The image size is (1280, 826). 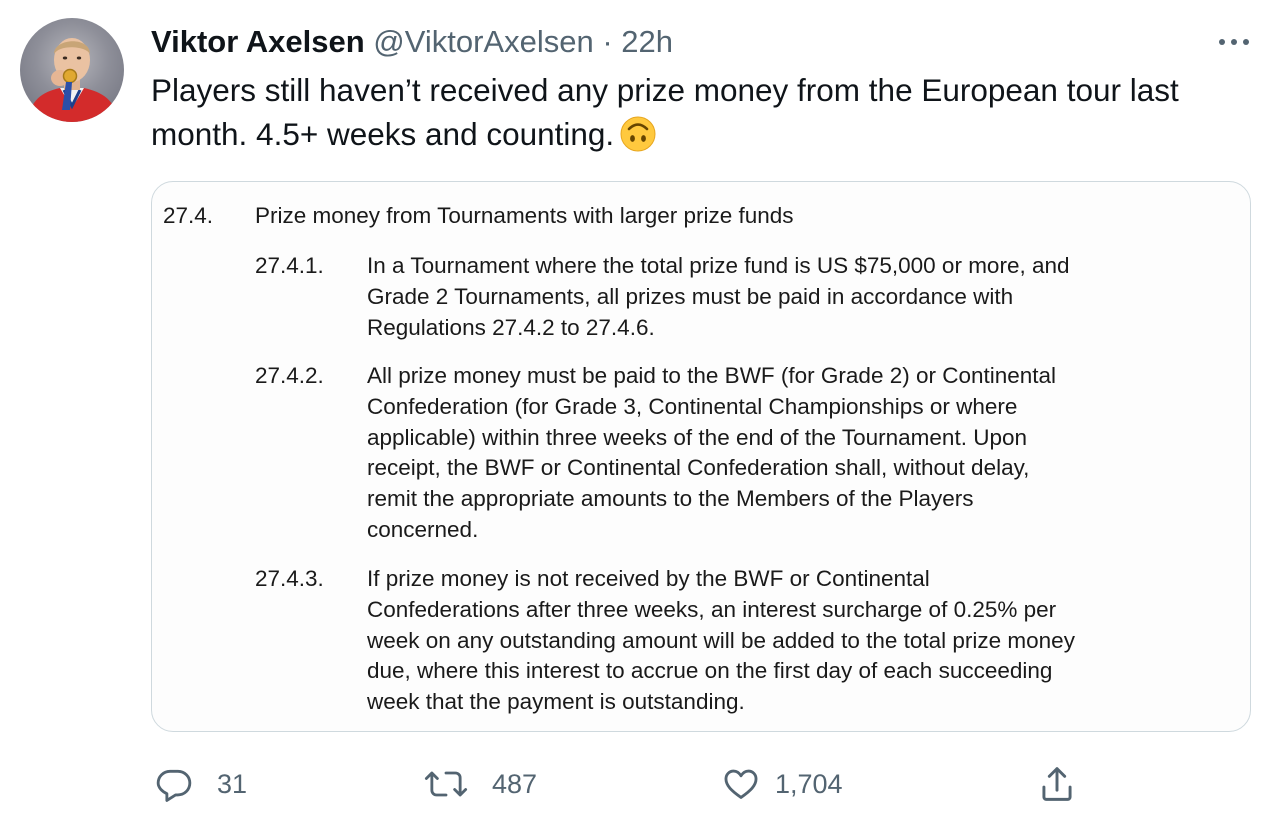 What do you see at coordinates (640, 784) in the screenshot?
I see `tweet-actions: 31 487 1,704` at bounding box center [640, 784].